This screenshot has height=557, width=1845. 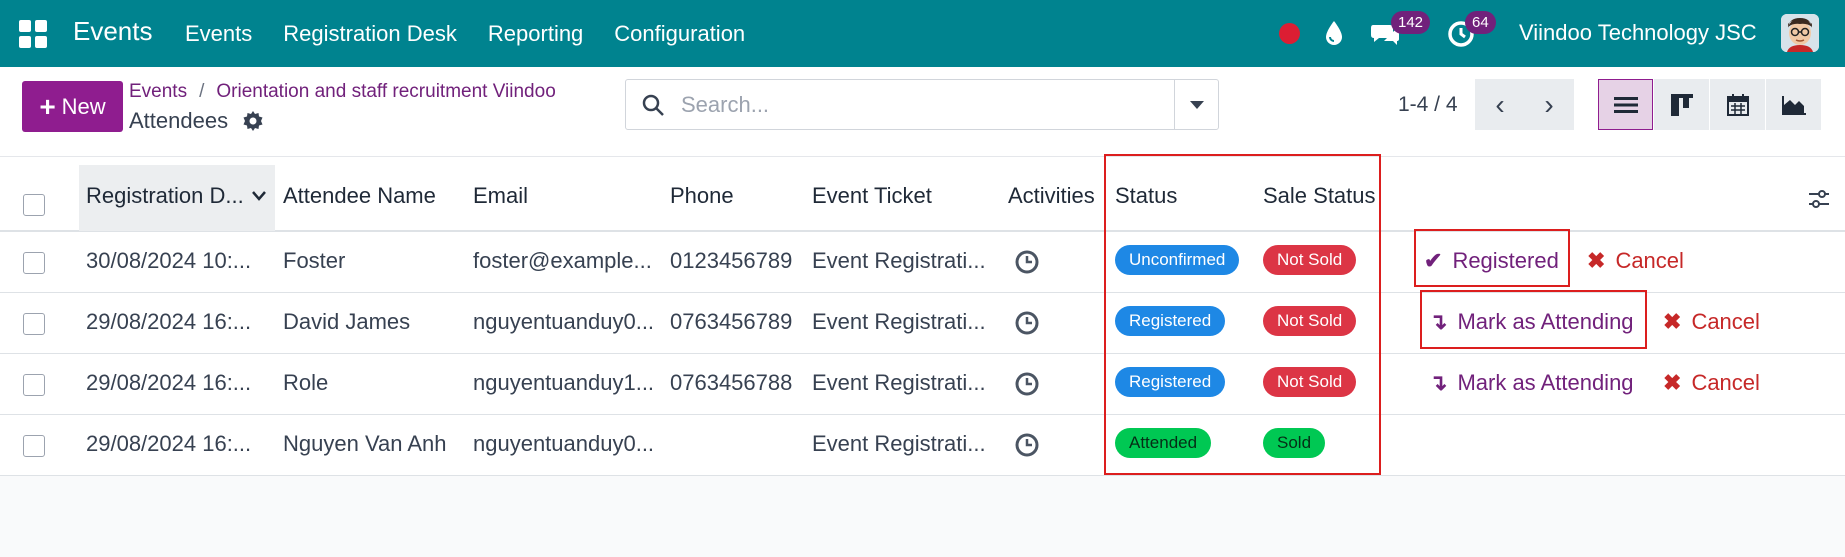 What do you see at coordinates (1428, 105) in the screenshot?
I see `pager-value: 1-4 / 4` at bounding box center [1428, 105].